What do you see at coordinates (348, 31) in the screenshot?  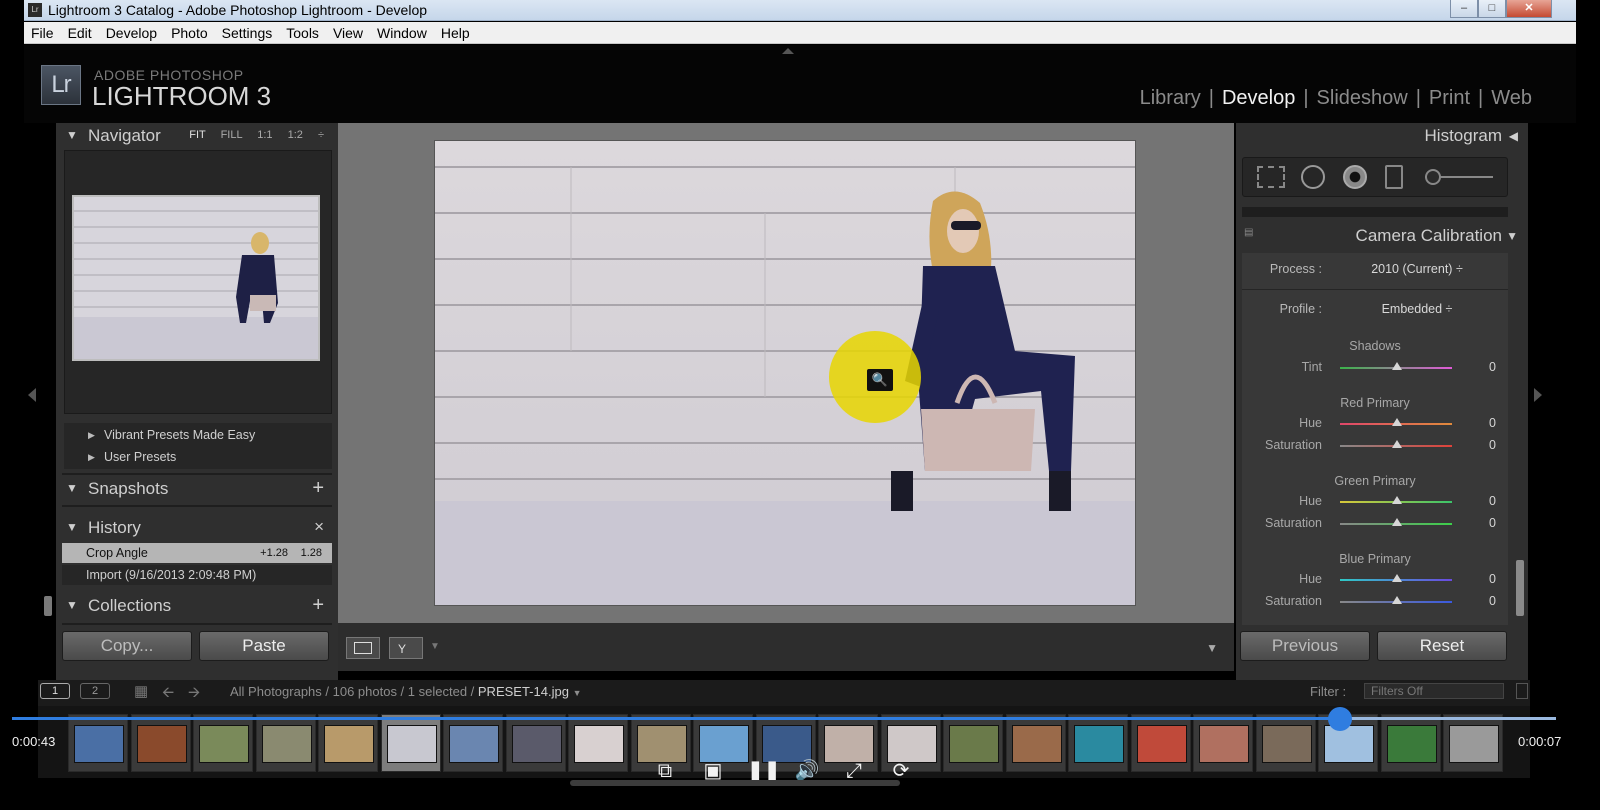 I see `menu-view: View` at bounding box center [348, 31].